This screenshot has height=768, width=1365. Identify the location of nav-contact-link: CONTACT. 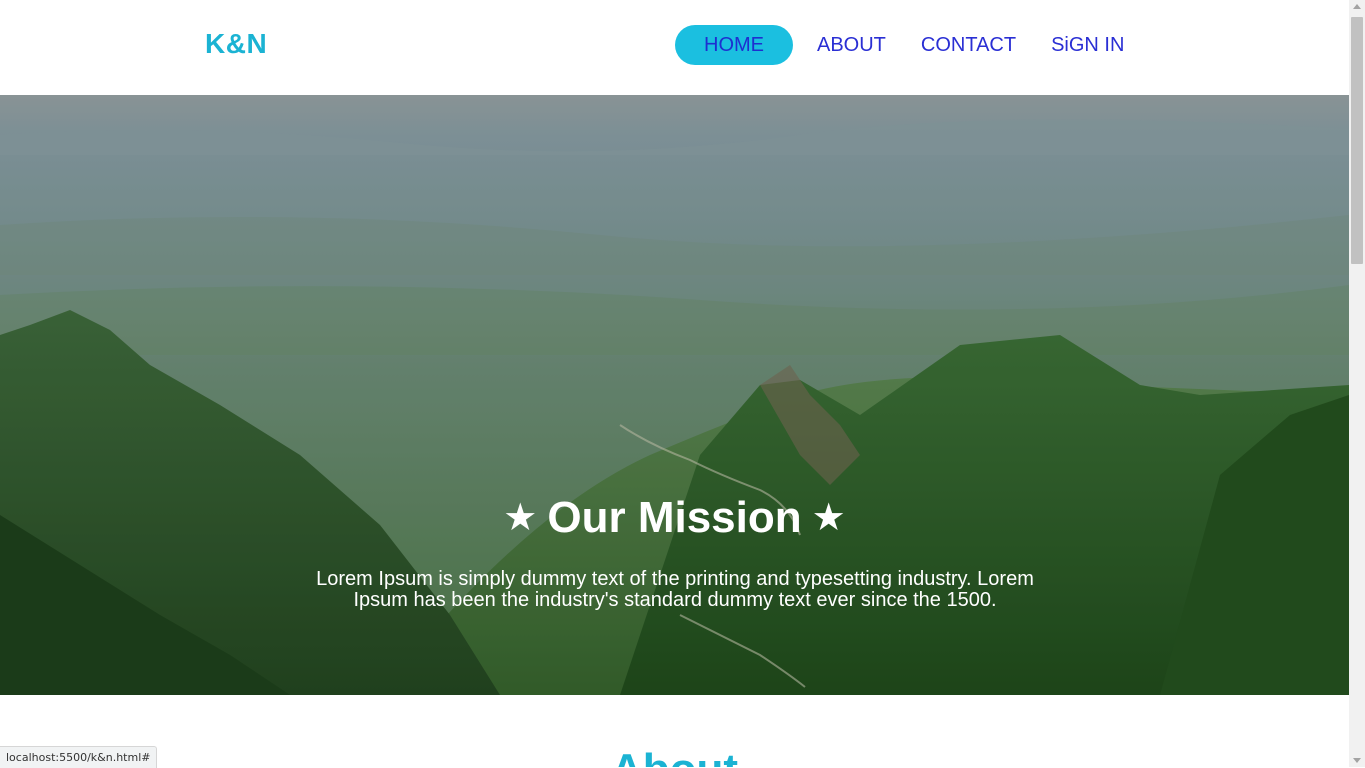
(968, 45).